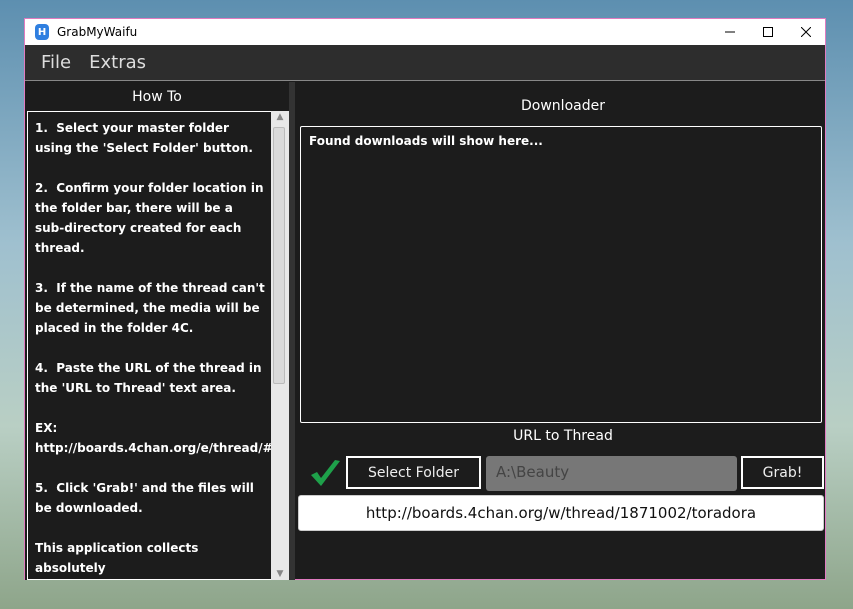 The width and height of the screenshot is (853, 609). Describe the element at coordinates (413, 472) in the screenshot. I see `select-folder-button: Select Folder` at that location.